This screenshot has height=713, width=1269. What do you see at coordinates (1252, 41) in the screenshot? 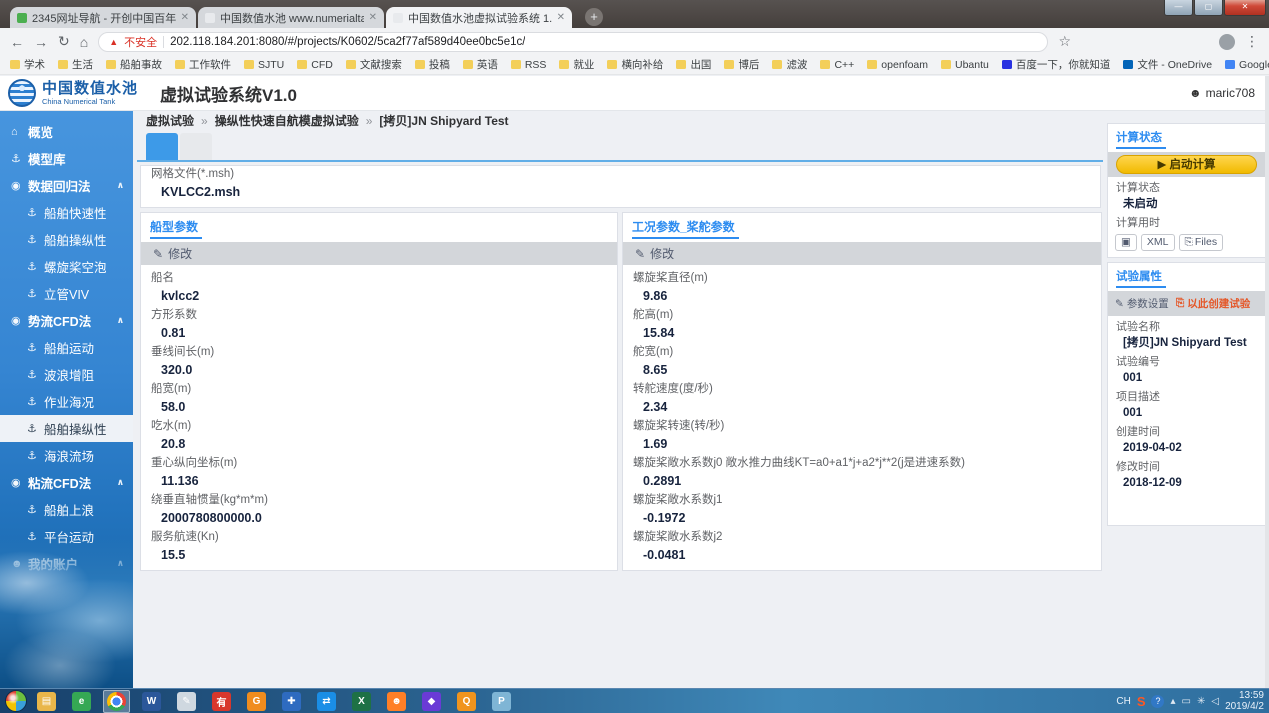
I see `menu-icon: ⋮` at bounding box center [1252, 41].